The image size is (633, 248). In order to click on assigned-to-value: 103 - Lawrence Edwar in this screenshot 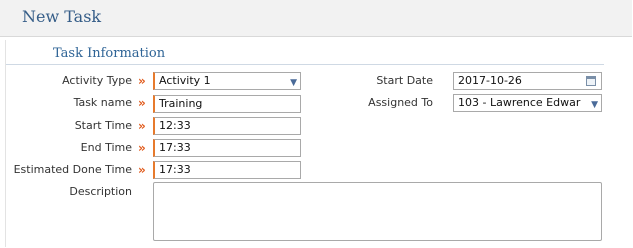, I will do `click(519, 102)`.